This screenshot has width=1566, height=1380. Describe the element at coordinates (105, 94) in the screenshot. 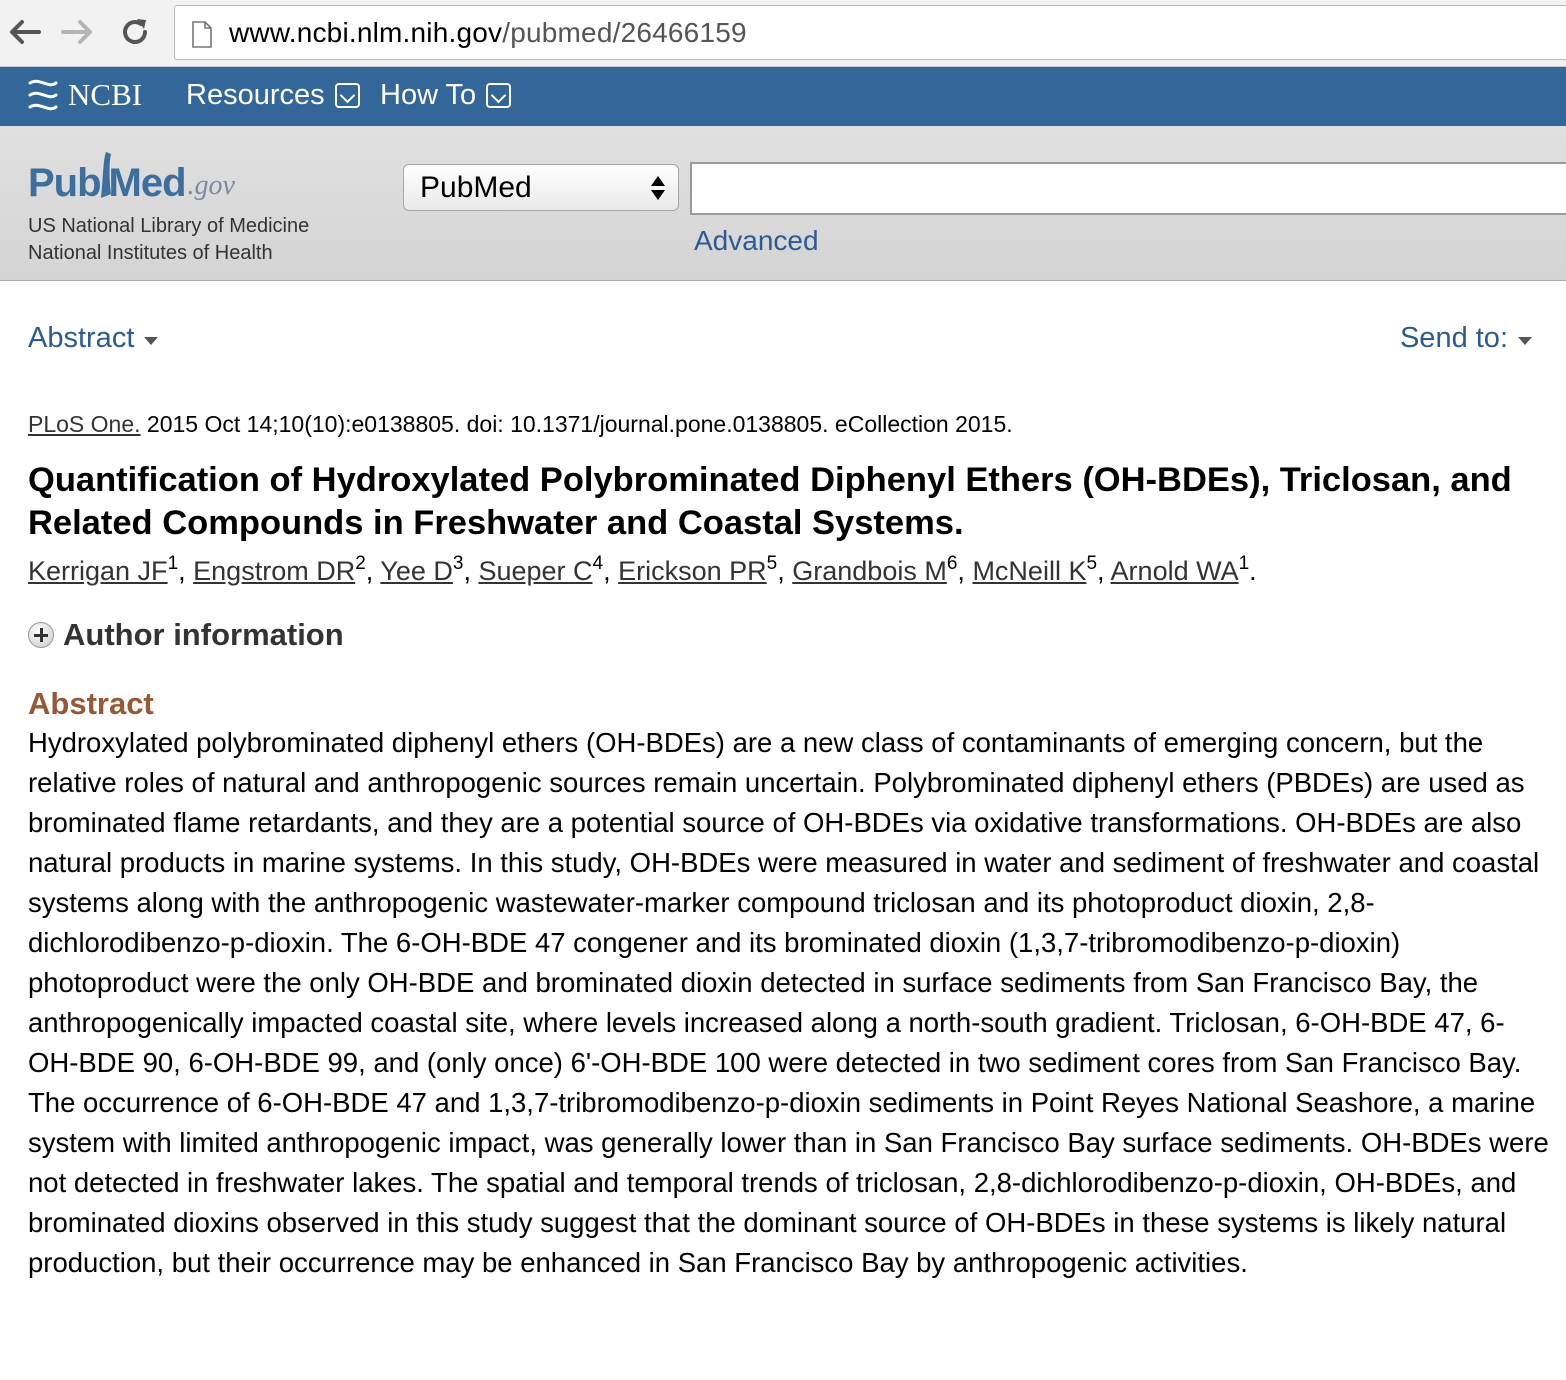

I see `ncbi-logo-text: NCBI` at that location.